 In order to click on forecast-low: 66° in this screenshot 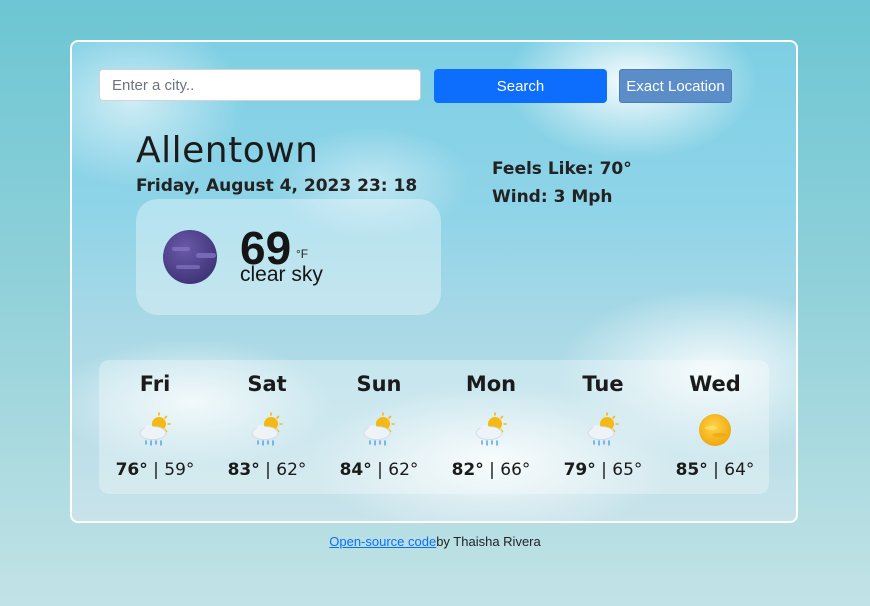, I will do `click(515, 470)`.